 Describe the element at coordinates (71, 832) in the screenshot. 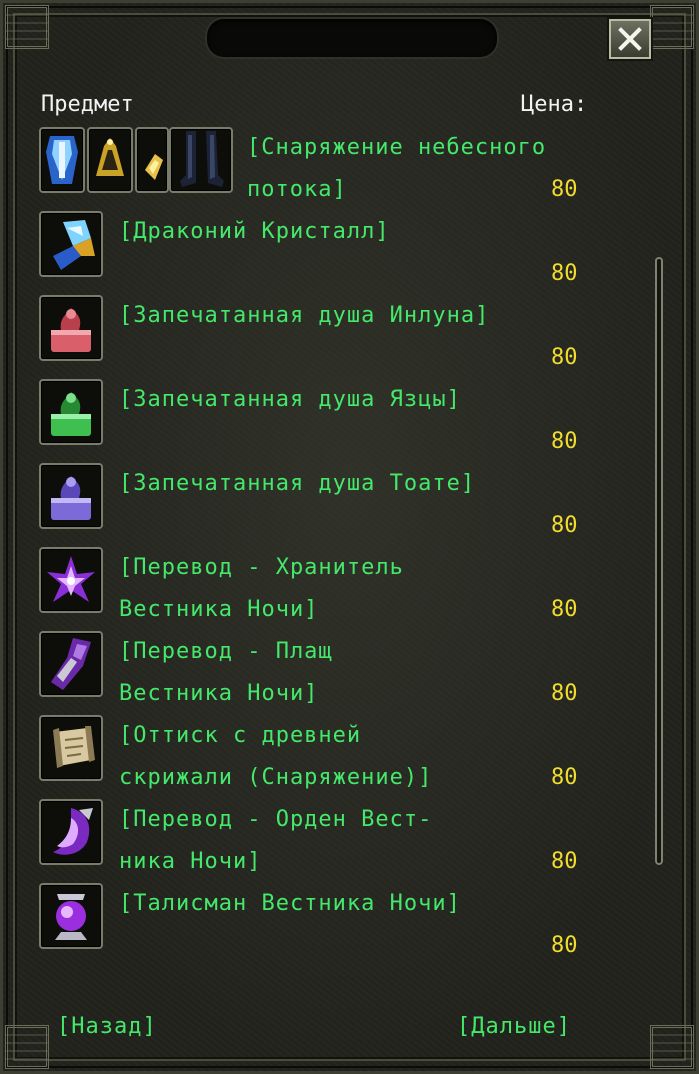

I see `night-herald-order-icon` at that location.